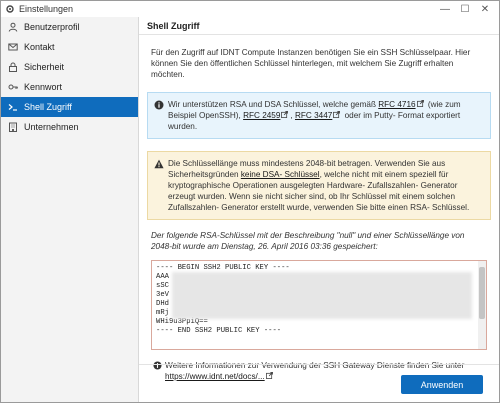 The image size is (500, 403). Describe the element at coordinates (250, 9) in the screenshot. I see `title-bar: Einstellungen — ☐ ✕` at that location.